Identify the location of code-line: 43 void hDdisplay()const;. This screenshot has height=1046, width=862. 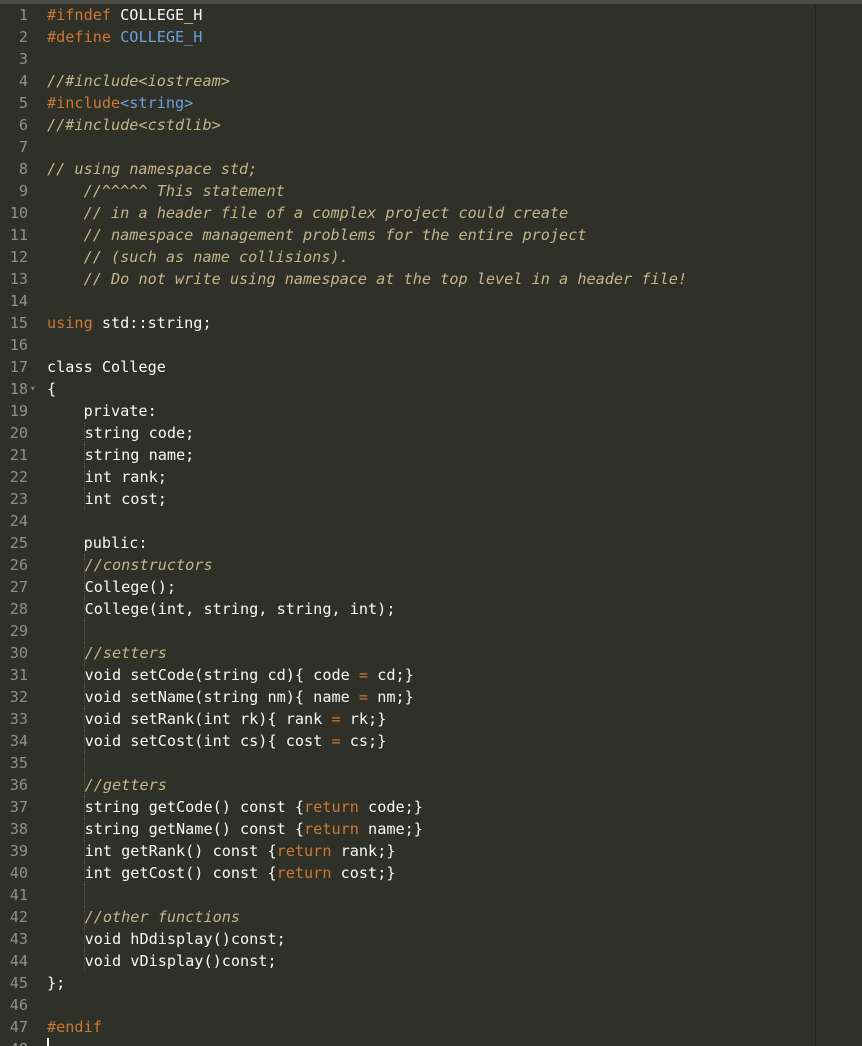
(431, 939).